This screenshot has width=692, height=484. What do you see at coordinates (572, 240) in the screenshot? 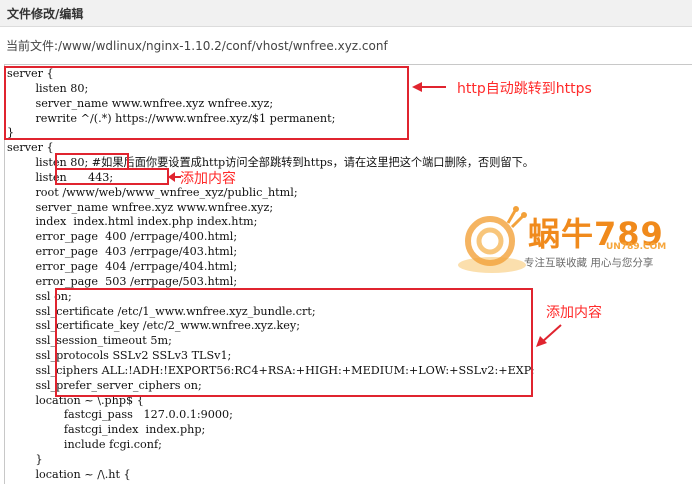
I see `watermark-logo: 蜗牛789 UN789.COM 专注互联收藏 用心与您分享` at bounding box center [572, 240].